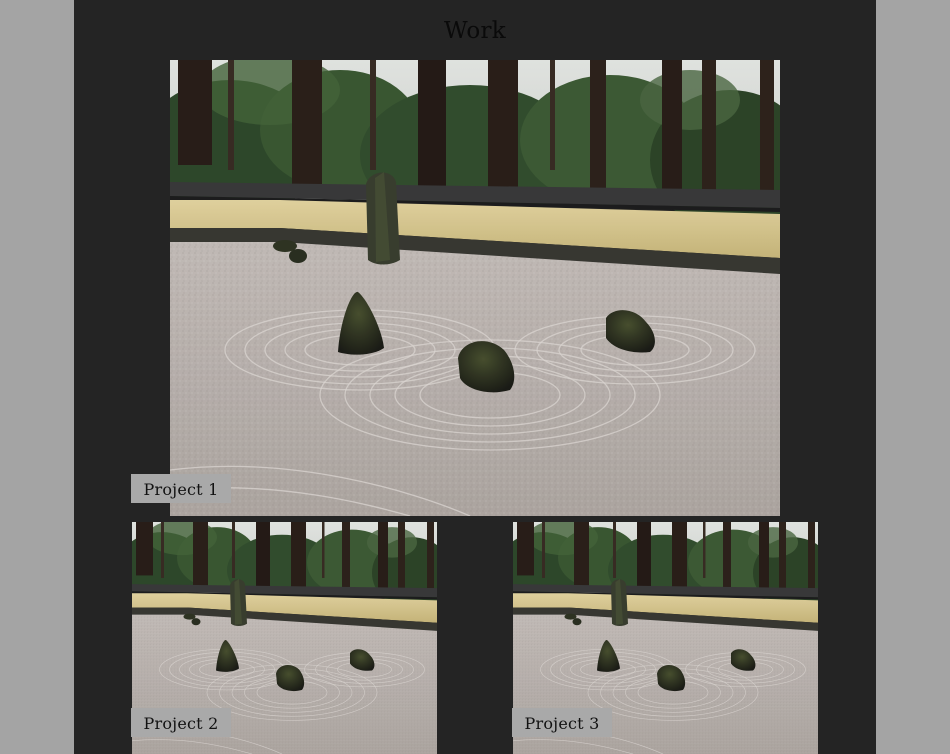 This screenshot has height=754, width=950. What do you see at coordinates (562, 722) in the screenshot?
I see `project-3-label: Project 3` at bounding box center [562, 722].